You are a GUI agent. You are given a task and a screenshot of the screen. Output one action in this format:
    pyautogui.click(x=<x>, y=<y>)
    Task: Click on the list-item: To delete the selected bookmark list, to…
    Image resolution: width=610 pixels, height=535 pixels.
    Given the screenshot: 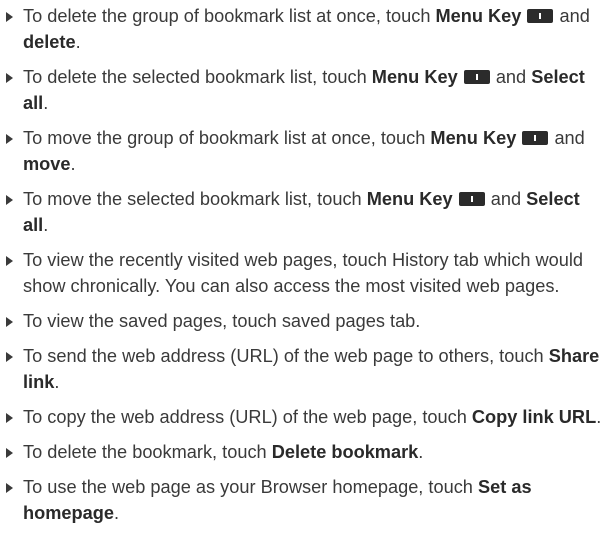 What is the action you would take?
    pyautogui.click(x=305, y=90)
    